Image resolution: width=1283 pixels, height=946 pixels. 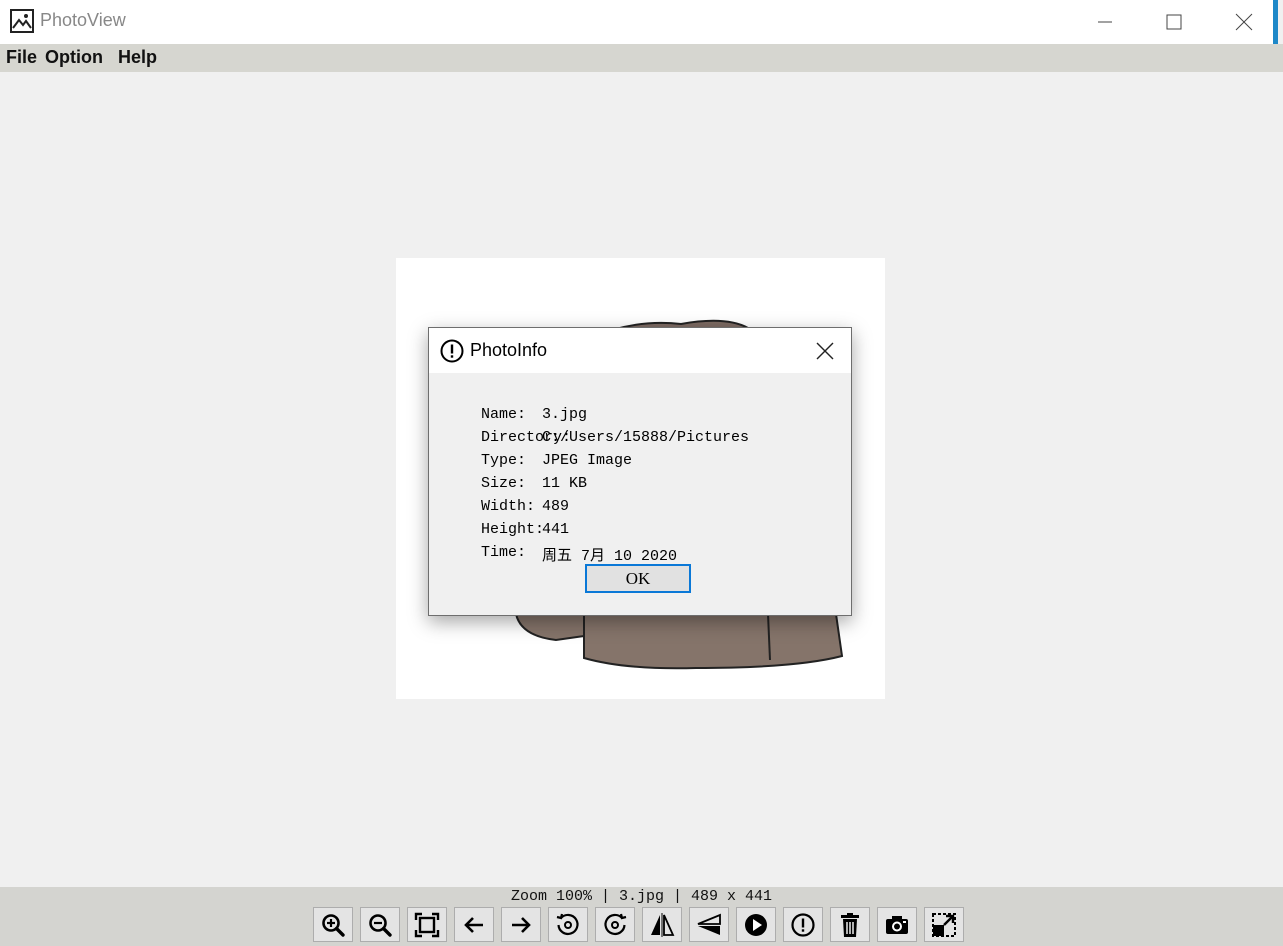 I want to click on title-bar: PhotoView, so click(x=639, y=26).